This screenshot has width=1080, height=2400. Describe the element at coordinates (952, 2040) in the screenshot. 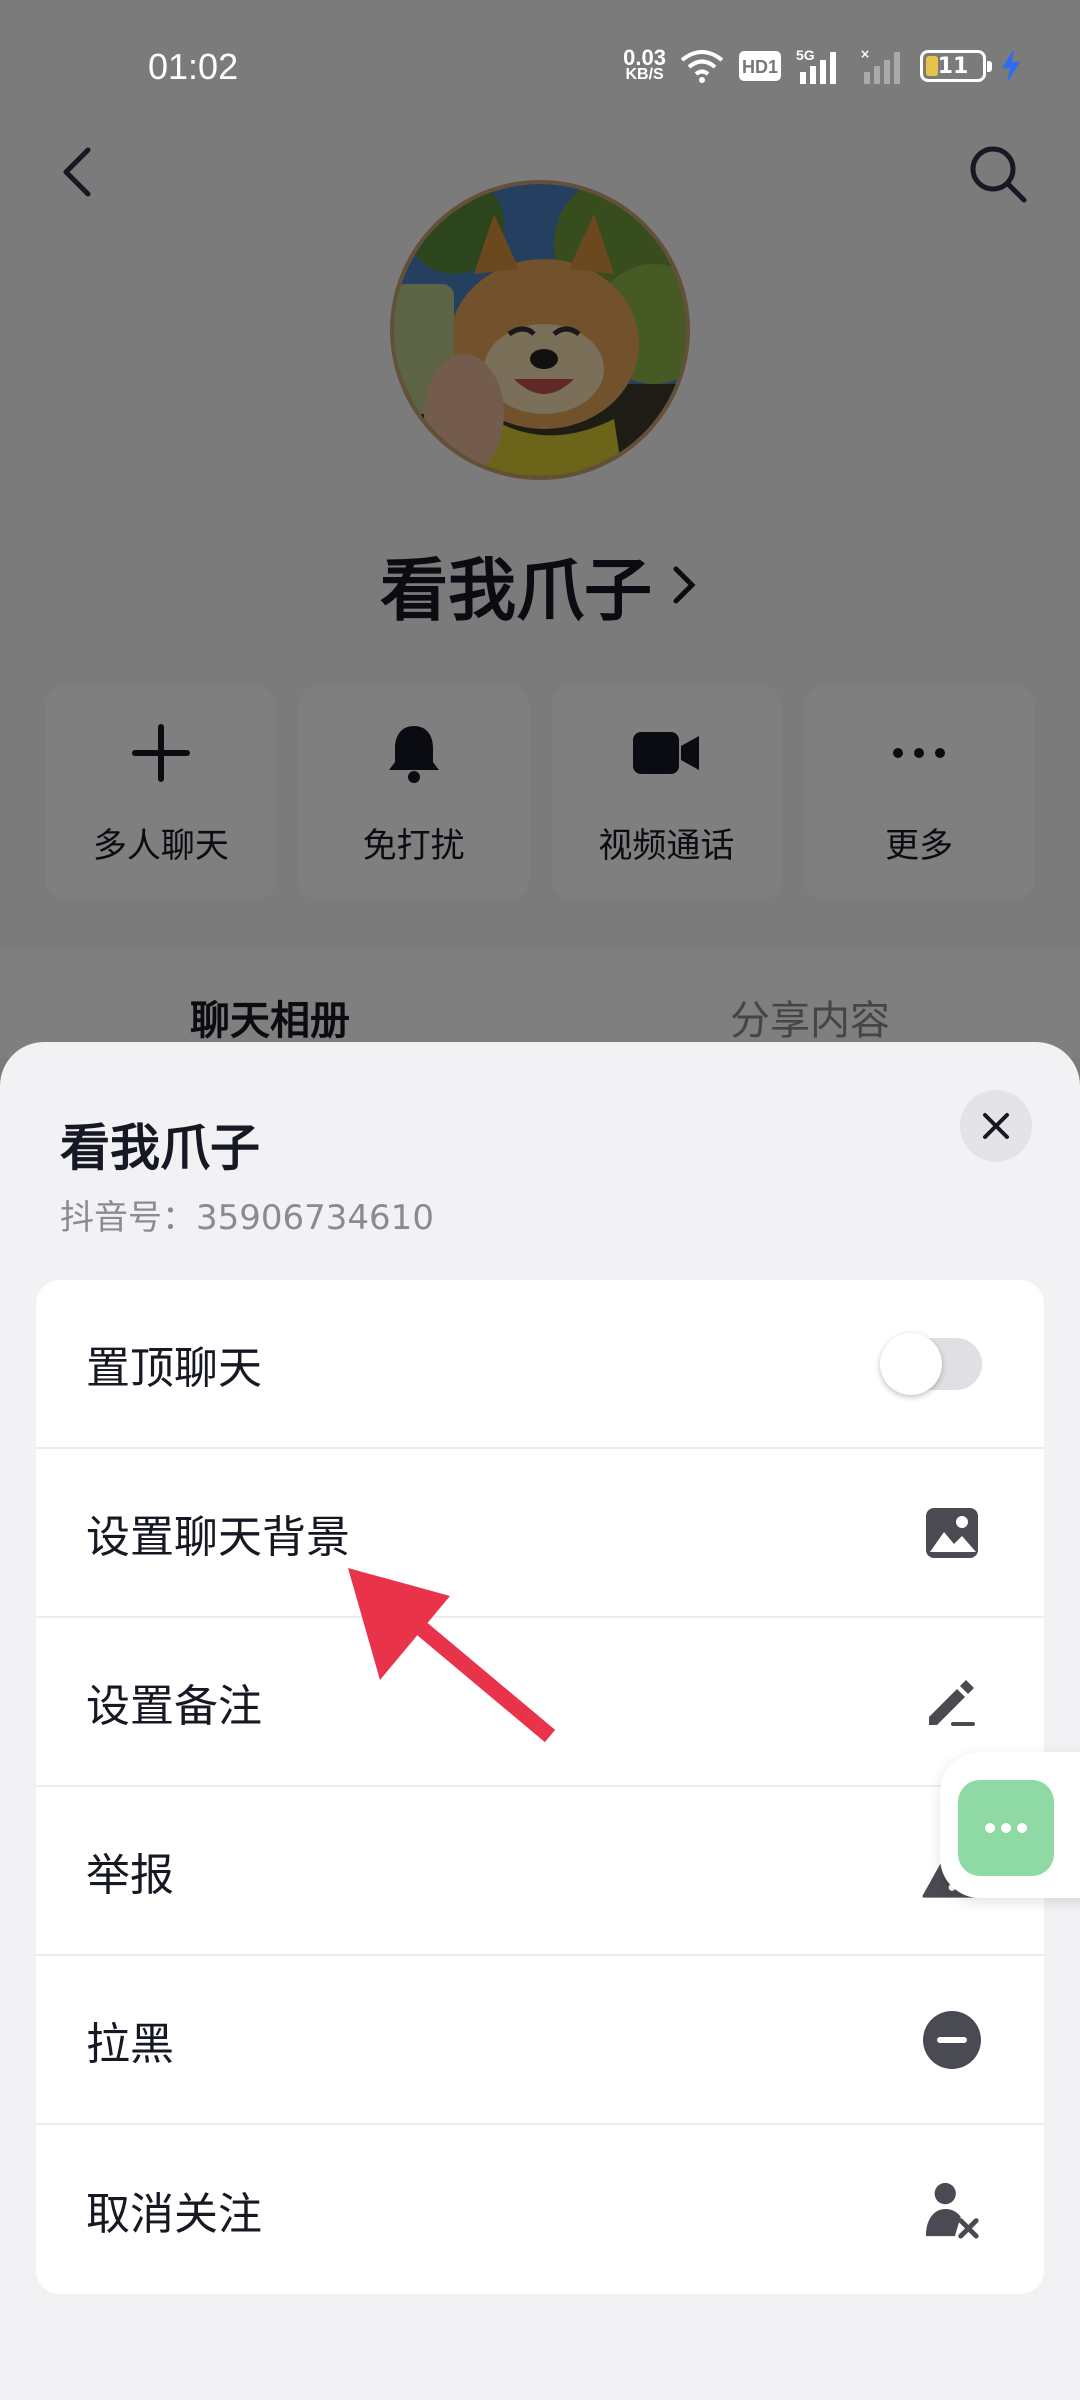

I see `block-icon` at that location.